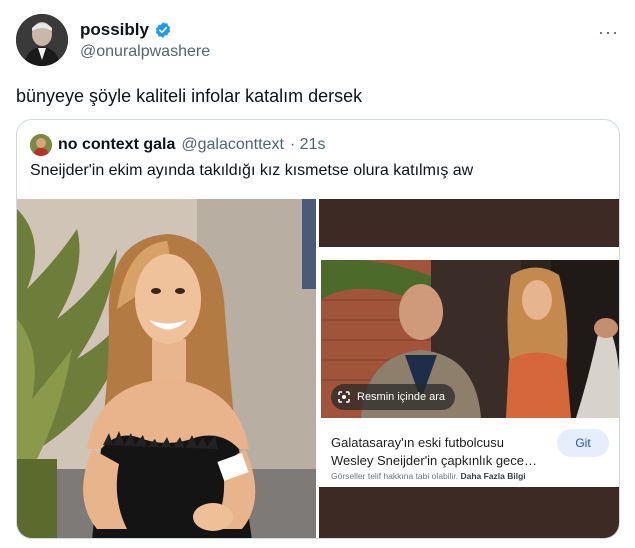  What do you see at coordinates (307, 144) in the screenshot?
I see `quoted-timestamp: · 21s` at bounding box center [307, 144].